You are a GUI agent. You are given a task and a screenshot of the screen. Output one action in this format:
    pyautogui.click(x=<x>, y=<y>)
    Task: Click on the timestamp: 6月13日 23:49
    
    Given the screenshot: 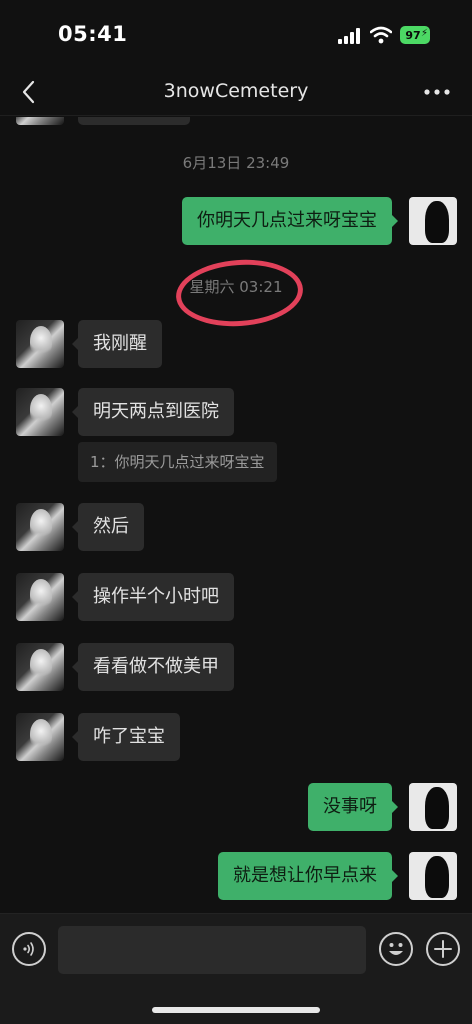 What is the action you would take?
    pyautogui.click(x=236, y=163)
    